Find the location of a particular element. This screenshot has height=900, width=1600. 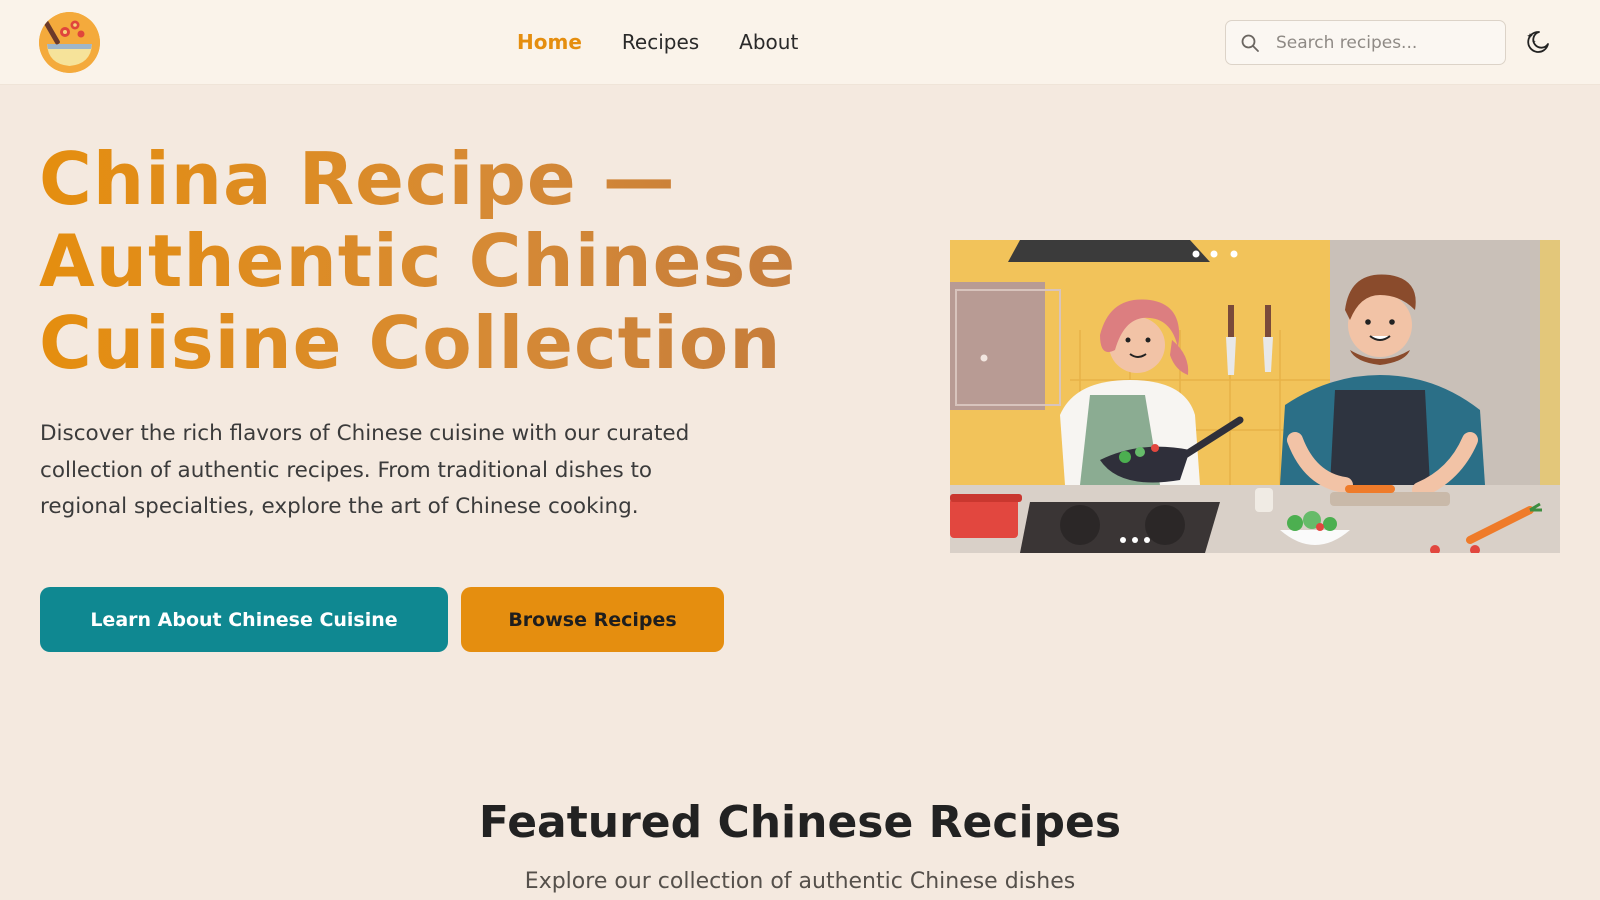

main-nav: Home Recipes About is located at coordinates (677, 42).